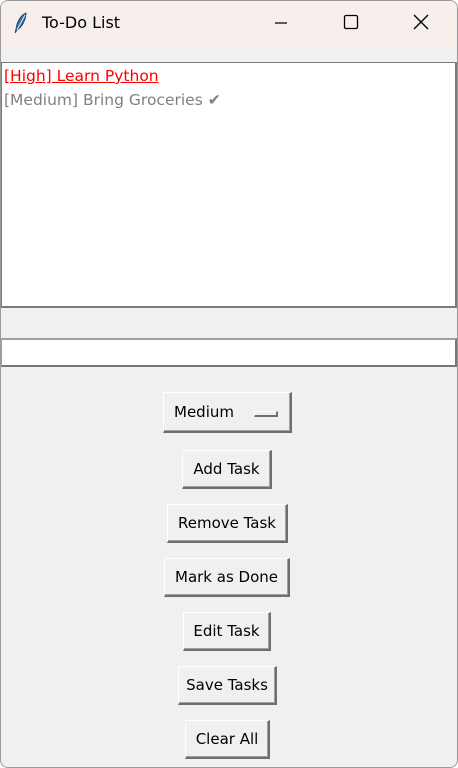 Image resolution: width=458 pixels, height=768 pixels. I want to click on mark-done-button: Mark as Done, so click(227, 577).